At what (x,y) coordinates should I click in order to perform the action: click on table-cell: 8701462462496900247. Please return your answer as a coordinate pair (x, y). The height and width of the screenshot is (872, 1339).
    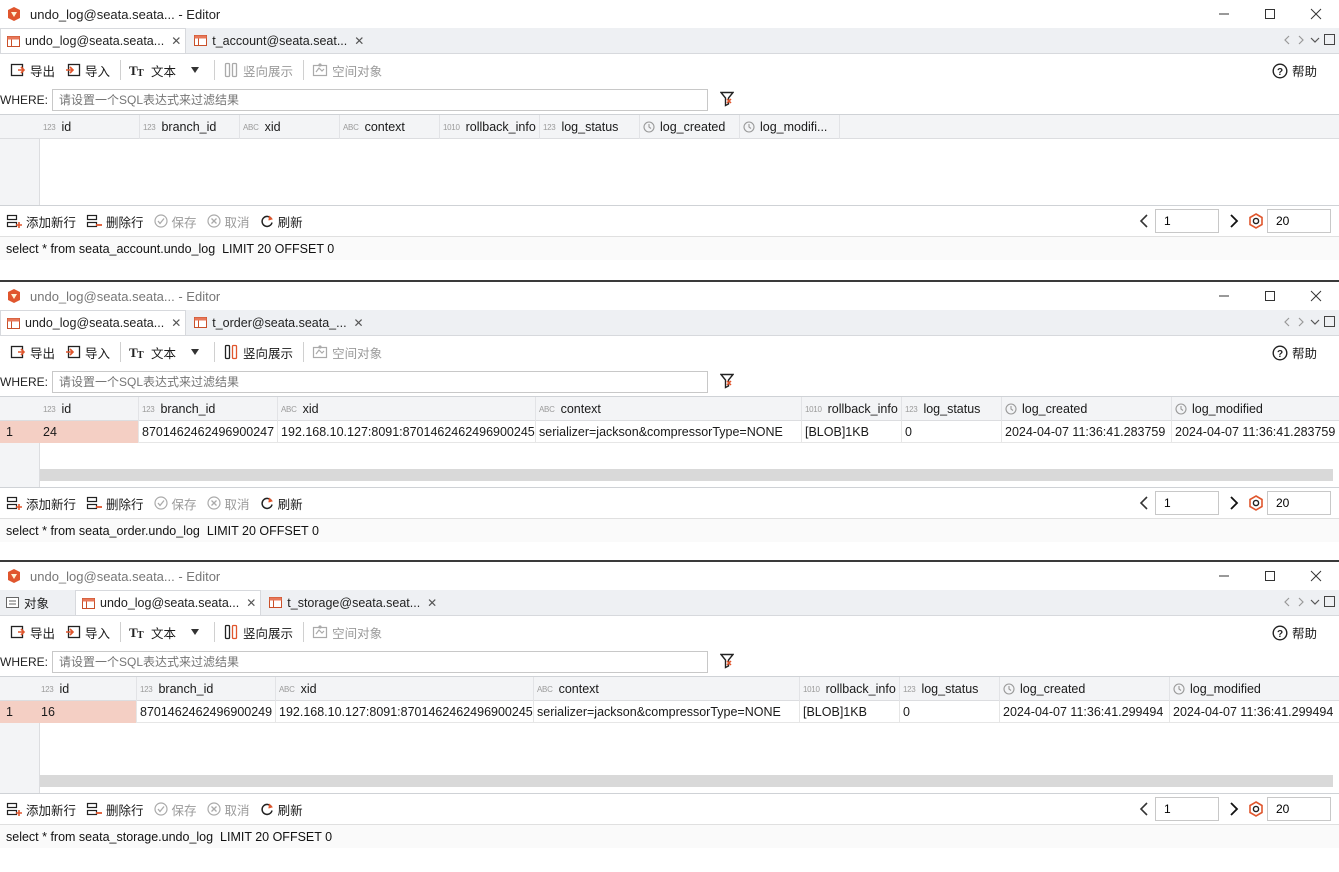
    Looking at the image, I should click on (208, 432).